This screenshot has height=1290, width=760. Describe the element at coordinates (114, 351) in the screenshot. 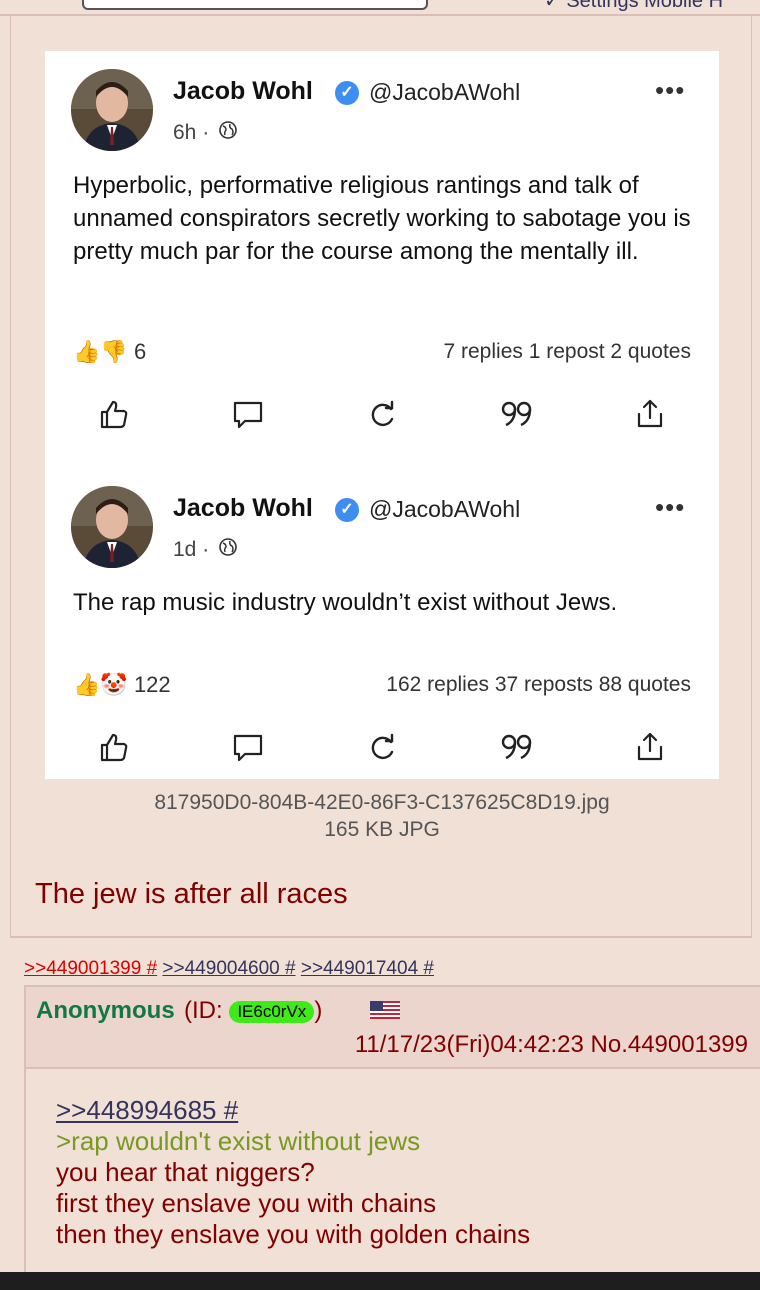

I see `thumbs-down-reaction-icon: 👎` at that location.